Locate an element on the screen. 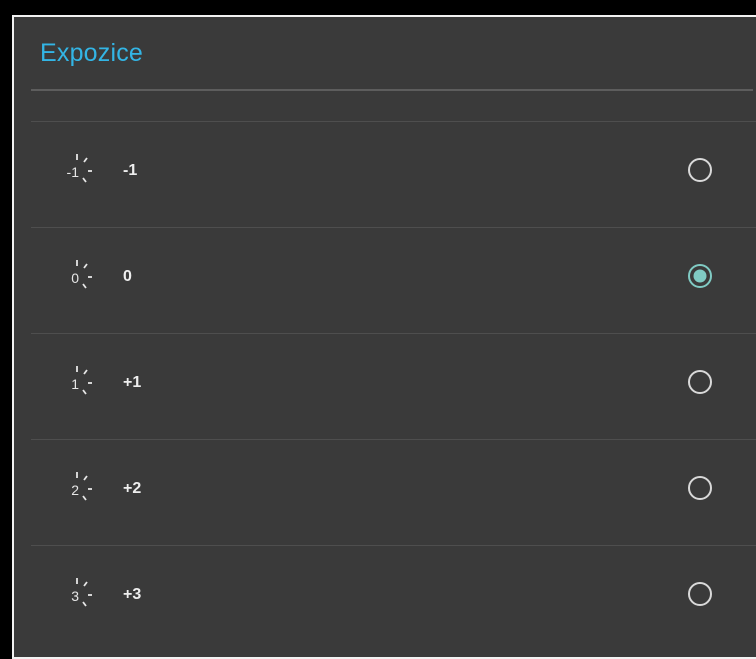 The width and height of the screenshot is (756, 659). option-label: +2 is located at coordinates (132, 488).